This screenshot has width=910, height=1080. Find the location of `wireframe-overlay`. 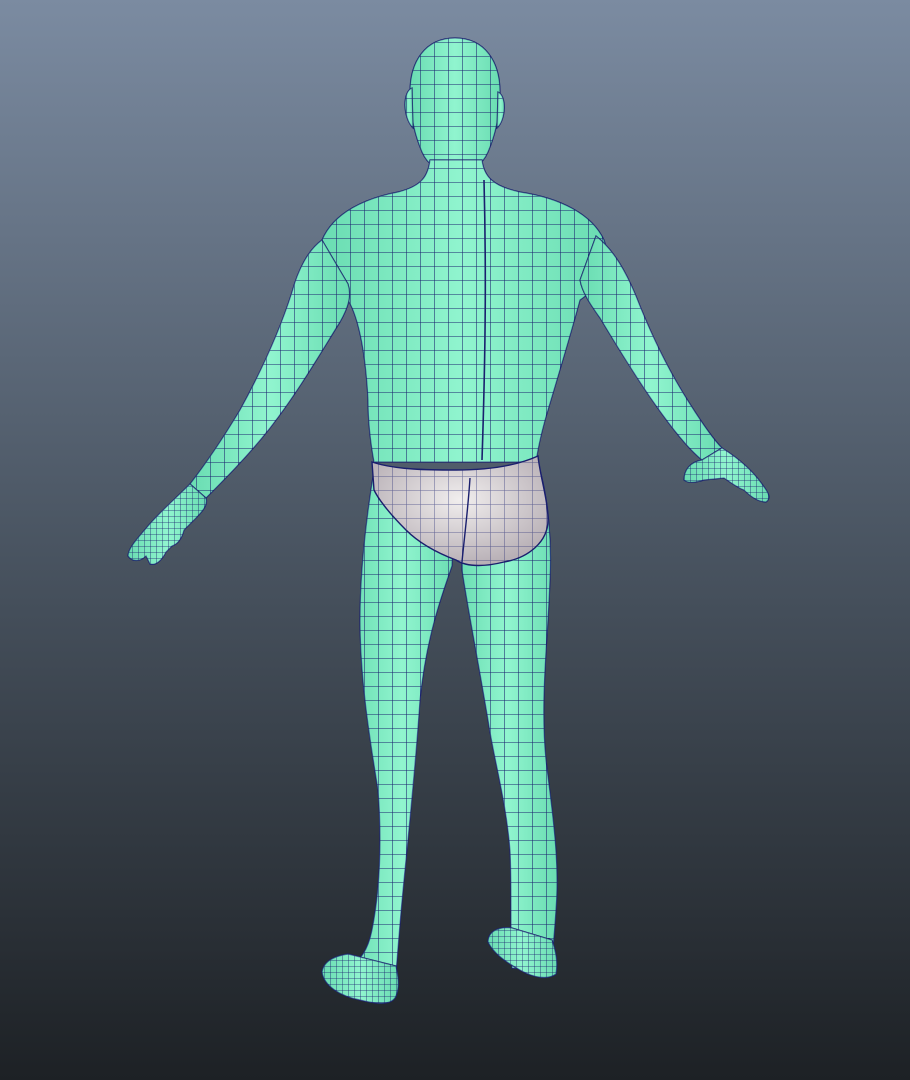

wireframe-overlay is located at coordinates (455, 105).